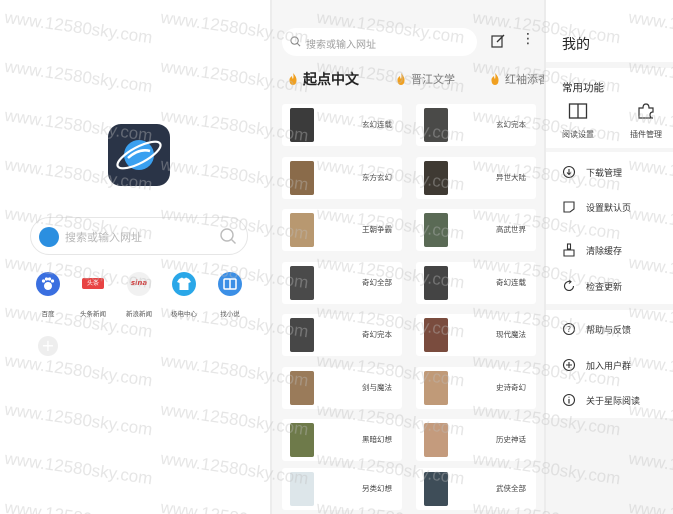 Image resolution: width=673 pixels, height=514 pixels. I want to click on tab-label: 红袖添香, so click(524, 79).